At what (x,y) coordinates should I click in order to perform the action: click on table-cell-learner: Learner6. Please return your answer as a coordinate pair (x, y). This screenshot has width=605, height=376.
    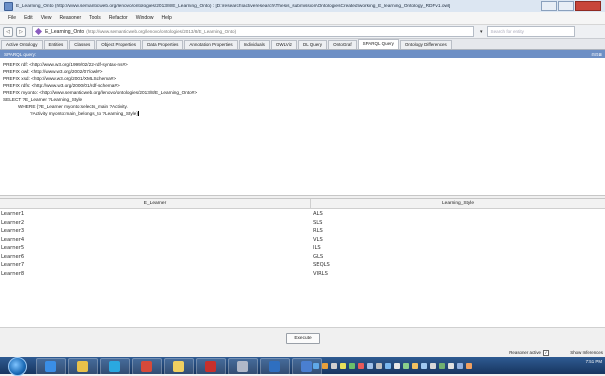
    Looking at the image, I should click on (13, 256).